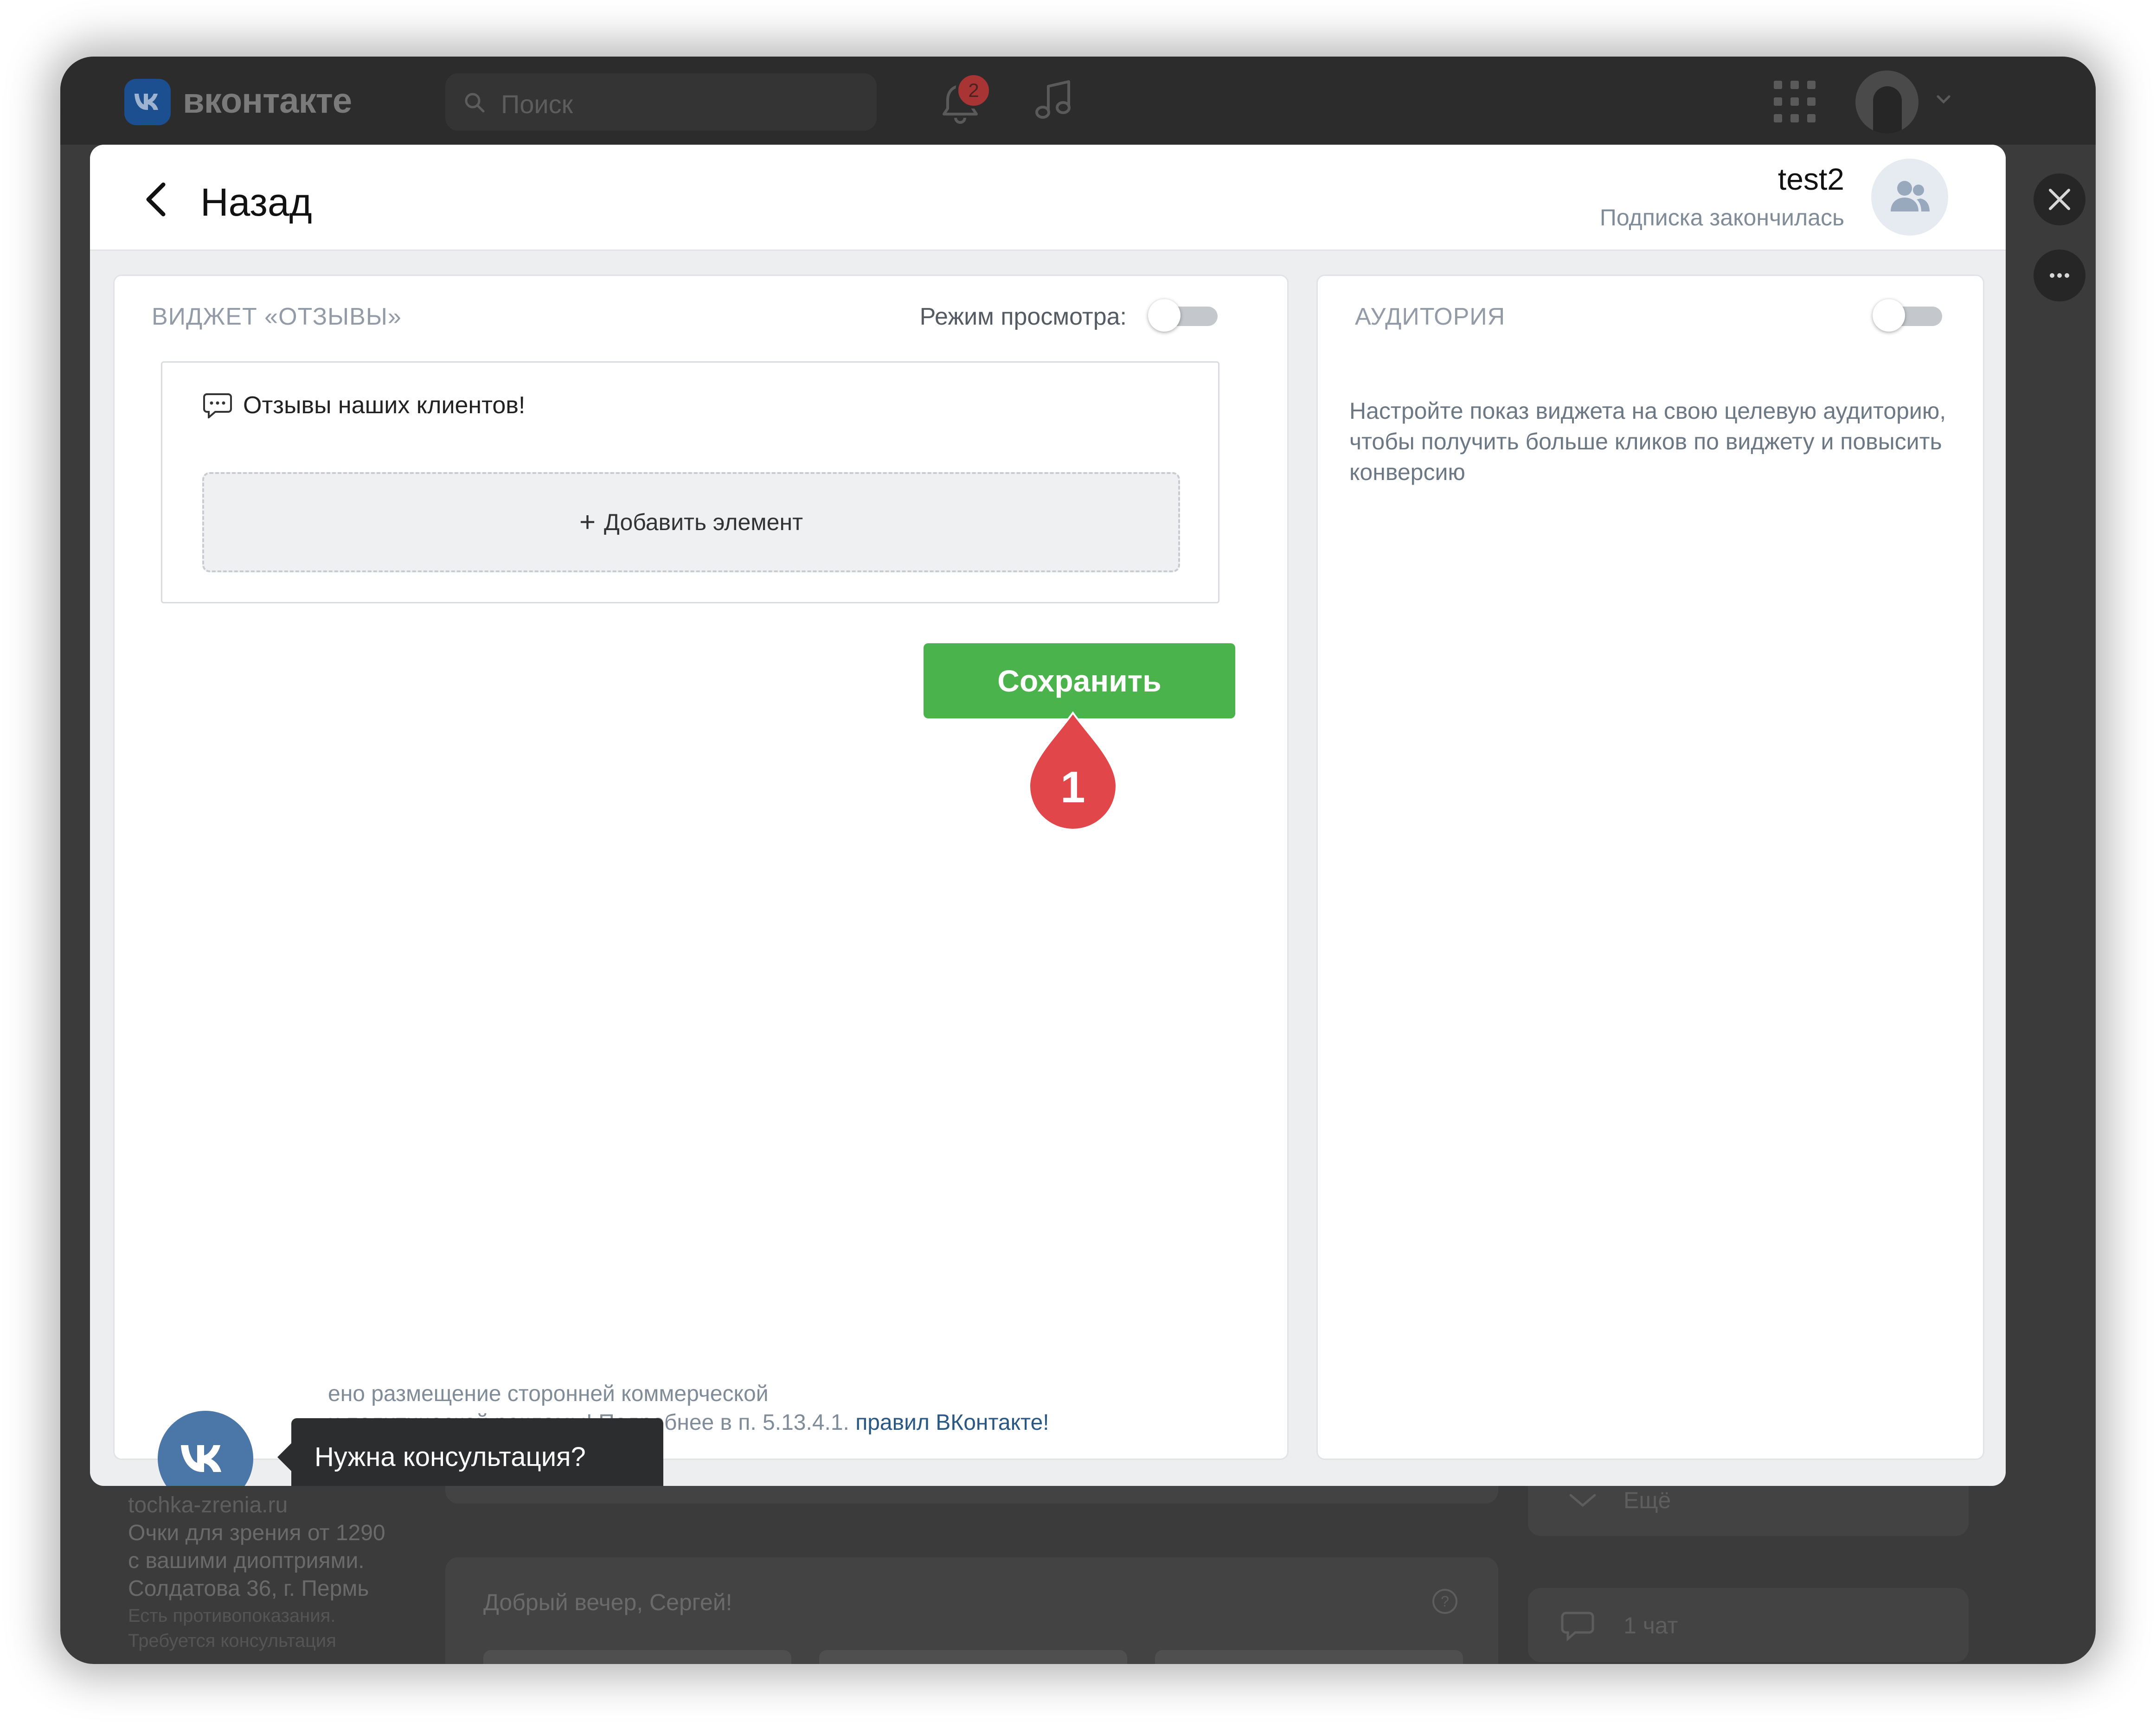  What do you see at coordinates (1647, 1500) in the screenshot?
I see `more-label: Ещё` at bounding box center [1647, 1500].